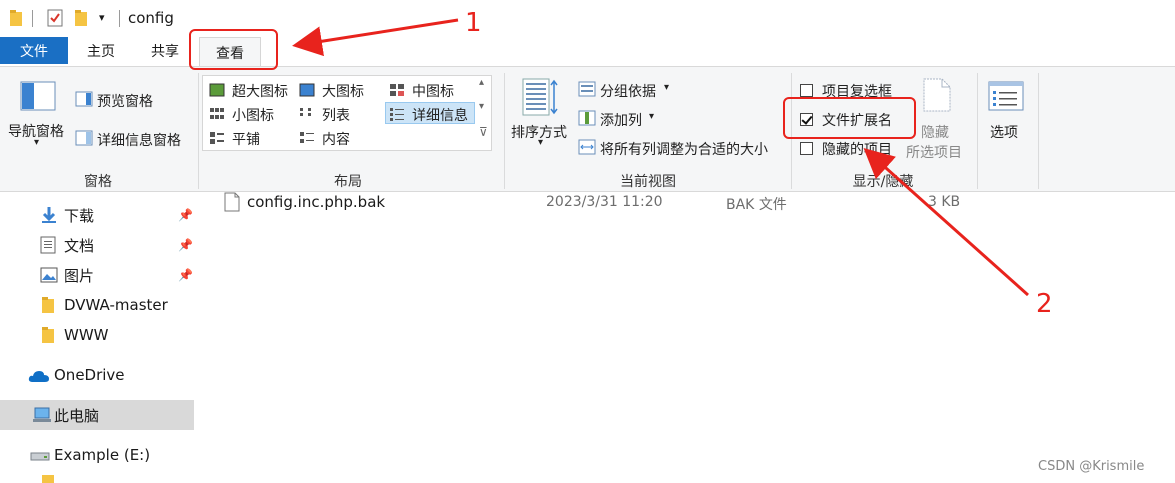 The width and height of the screenshot is (1175, 483). I want to click on annotation-number-1: 1, so click(473, 23).